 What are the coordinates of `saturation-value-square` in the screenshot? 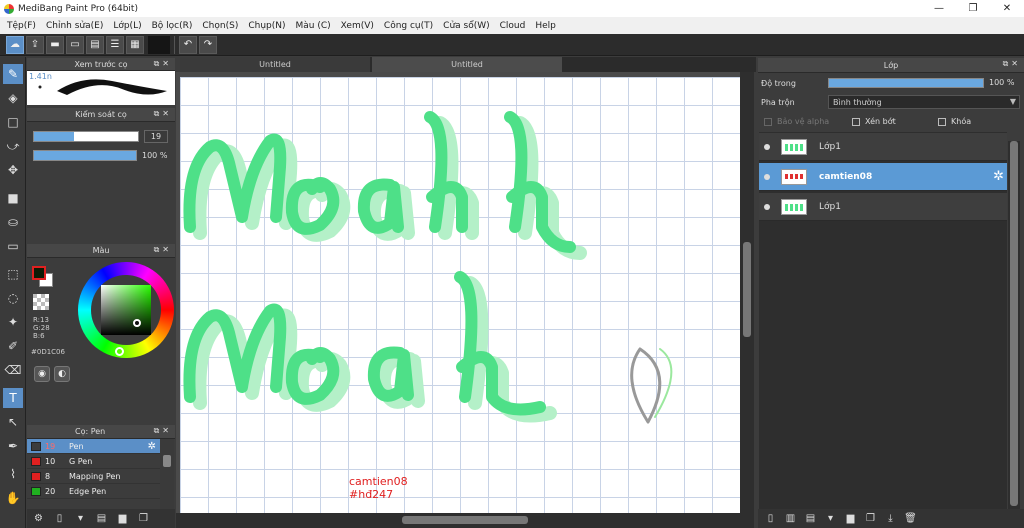 It's located at (126, 310).